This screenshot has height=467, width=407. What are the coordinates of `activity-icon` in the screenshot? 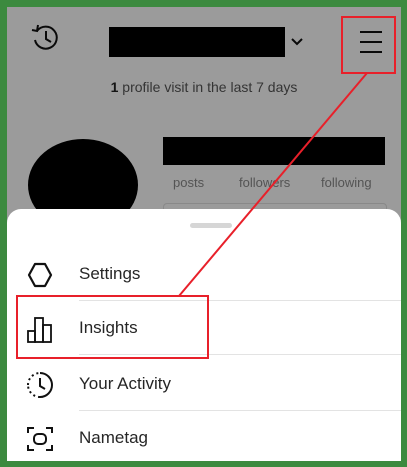 It's located at (40, 385).